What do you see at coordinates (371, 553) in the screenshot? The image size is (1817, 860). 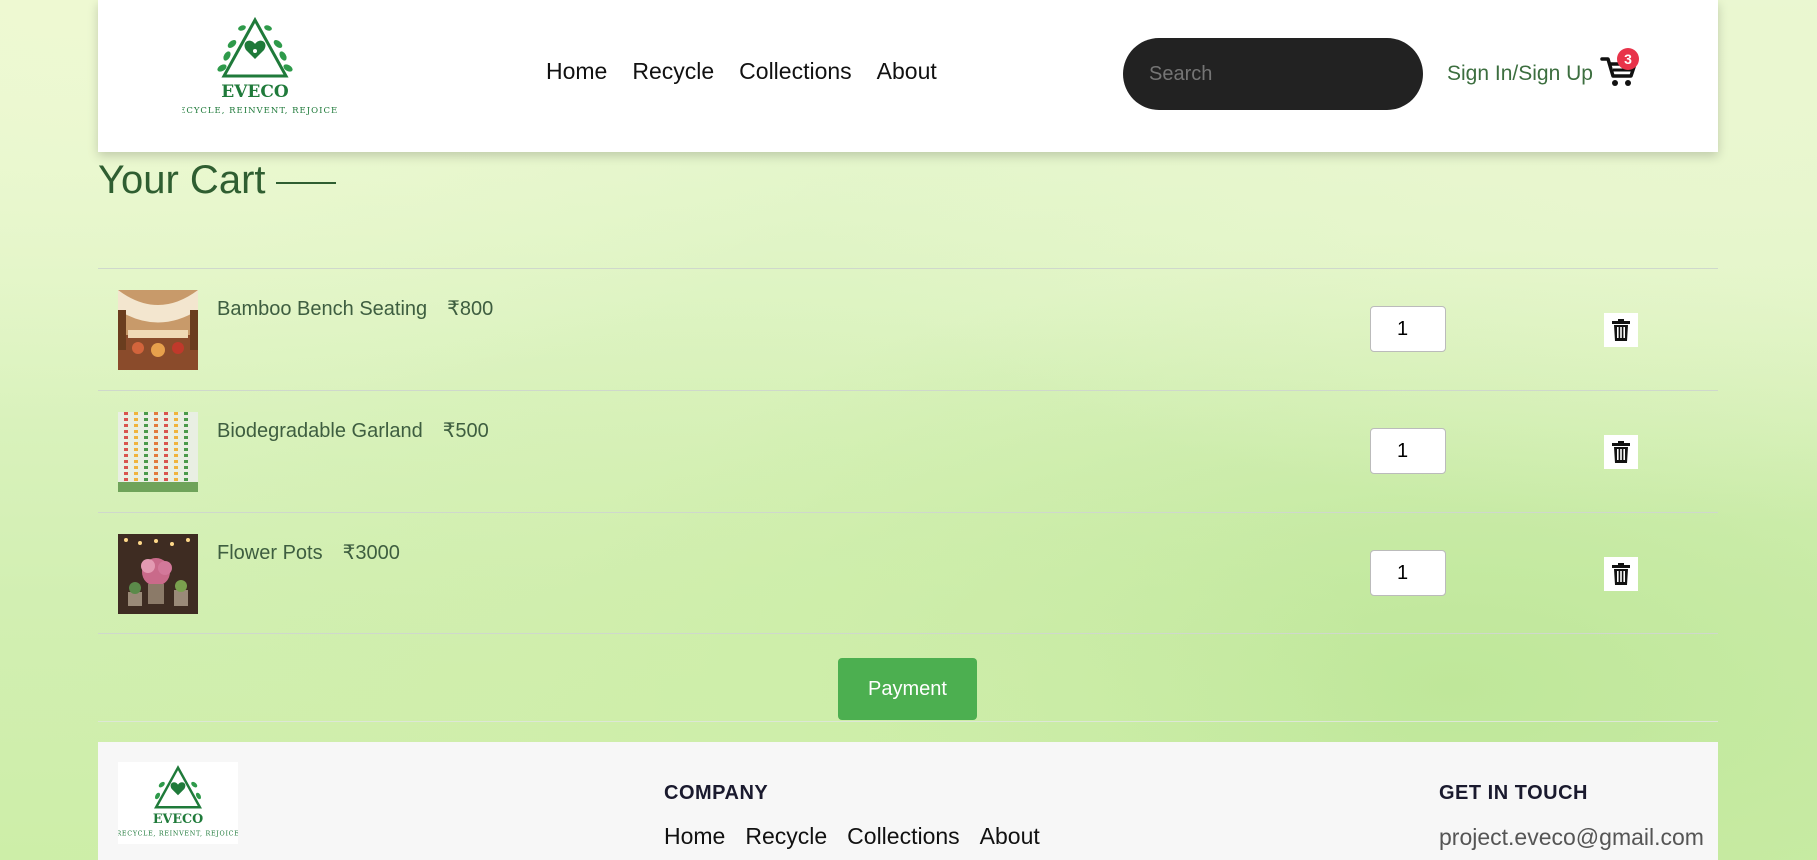 I see `item-price: ₹3000` at bounding box center [371, 553].